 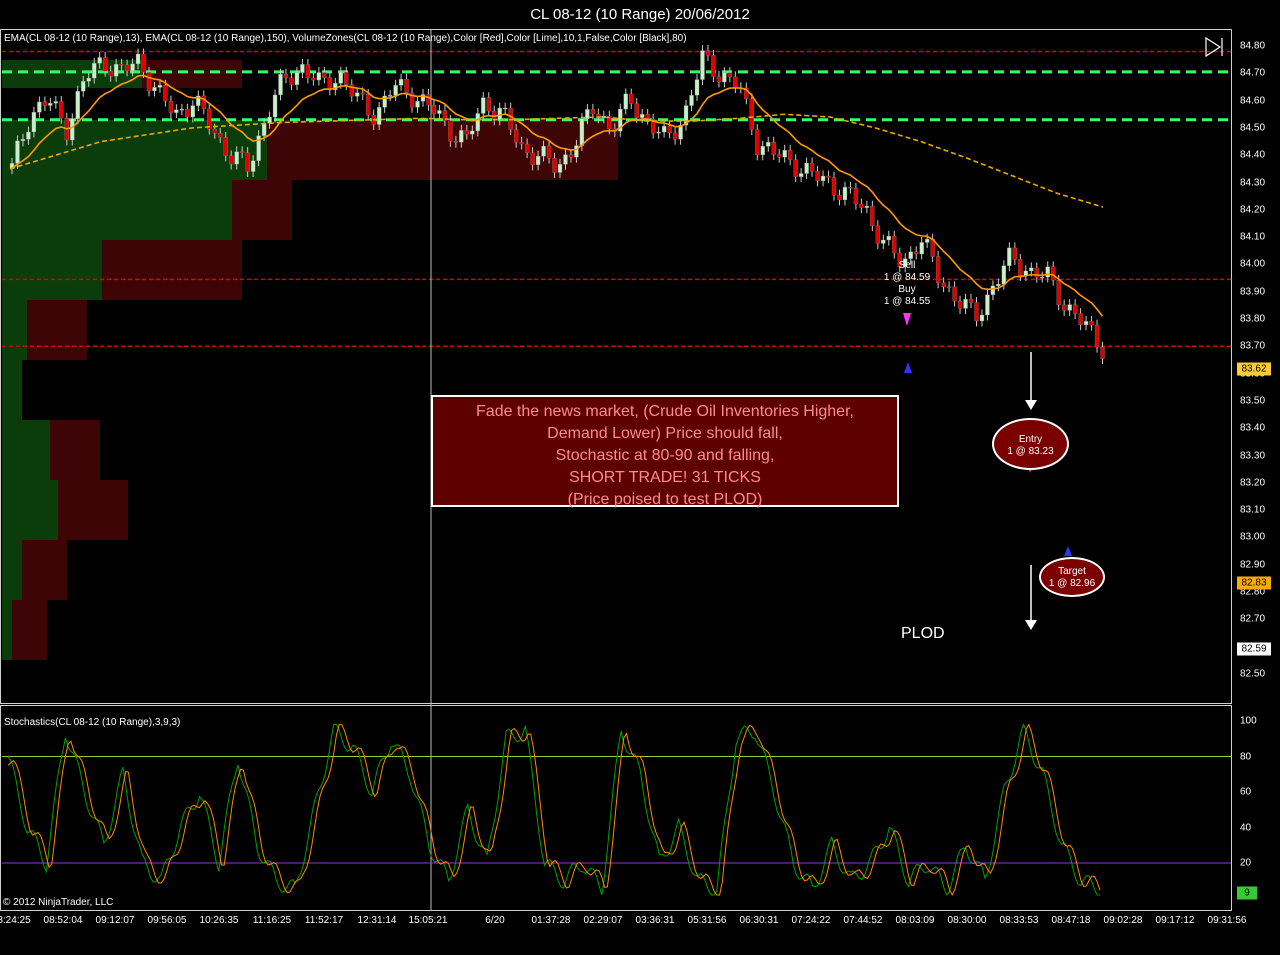 What do you see at coordinates (1253, 319) in the screenshot?
I see `price-axis-tick: 83.80` at bounding box center [1253, 319].